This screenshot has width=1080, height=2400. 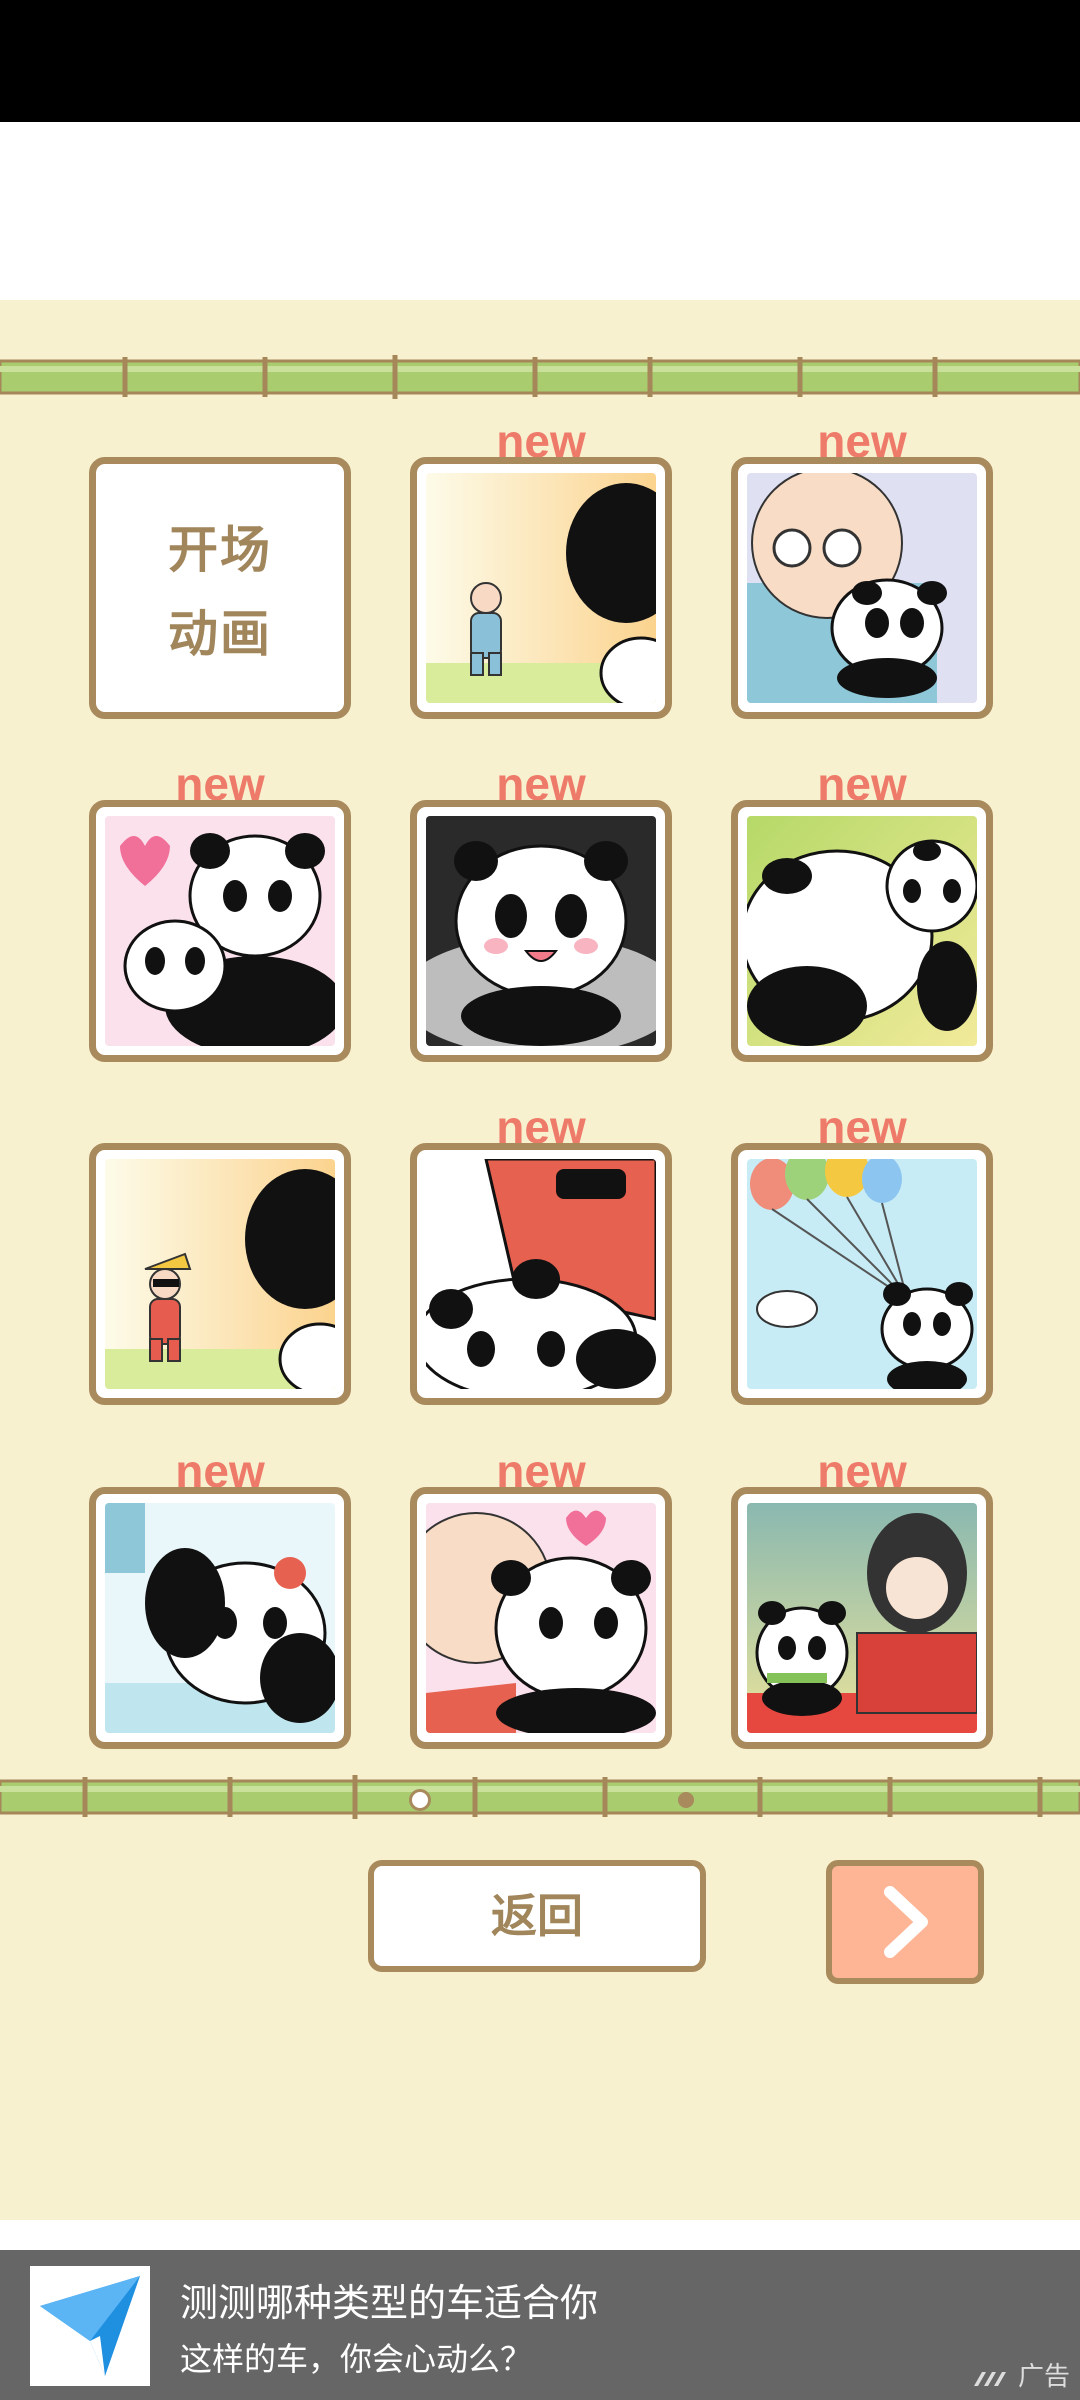 What do you see at coordinates (220, 592) in the screenshot?
I see `intro-label: 开场 动画` at bounding box center [220, 592].